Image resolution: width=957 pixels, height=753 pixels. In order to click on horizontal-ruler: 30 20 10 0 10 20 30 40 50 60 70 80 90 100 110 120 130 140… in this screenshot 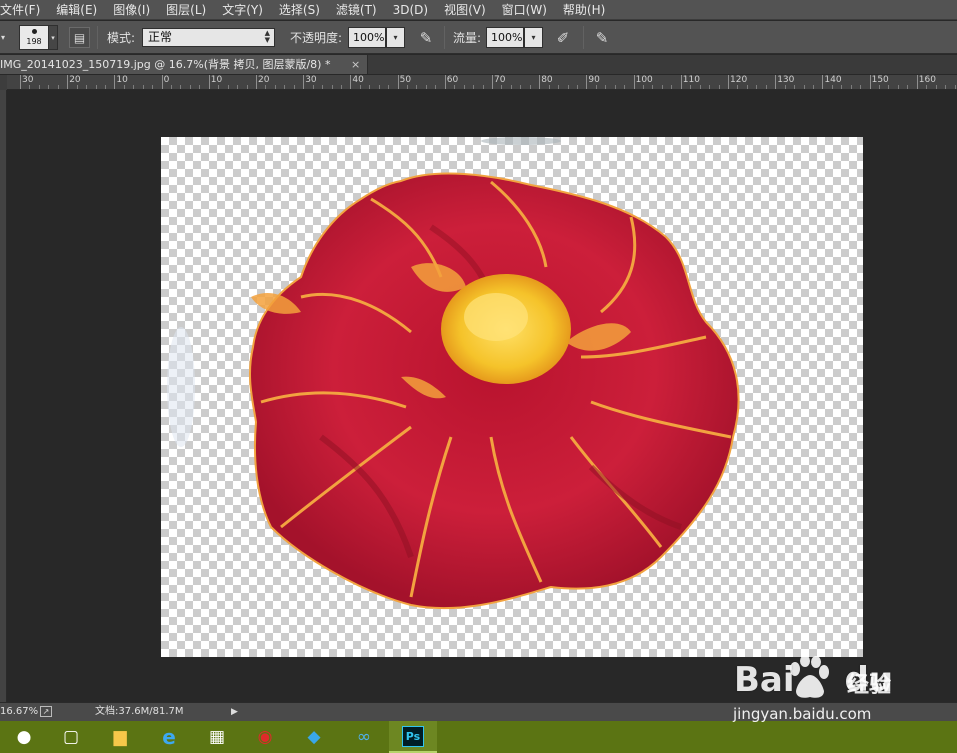, I will do `click(482, 82)`.